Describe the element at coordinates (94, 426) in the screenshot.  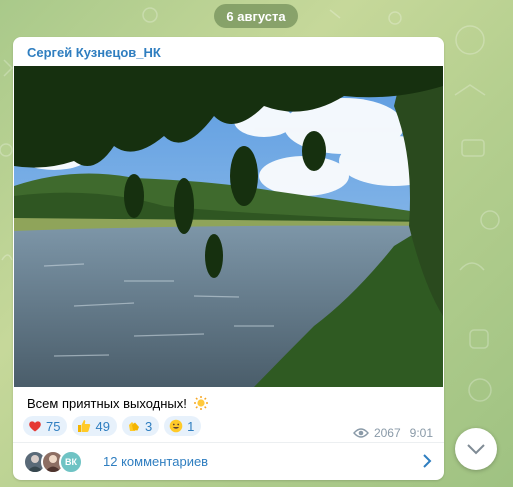
I see `reaction-thumbs-up: 49` at that location.